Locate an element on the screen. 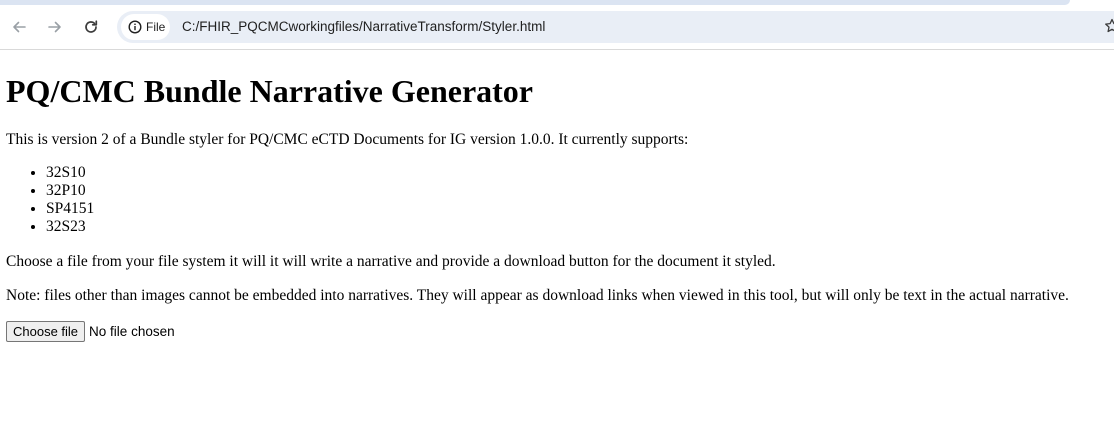 The width and height of the screenshot is (1114, 443). file-input: Choose file No file chosen is located at coordinates (90, 331).